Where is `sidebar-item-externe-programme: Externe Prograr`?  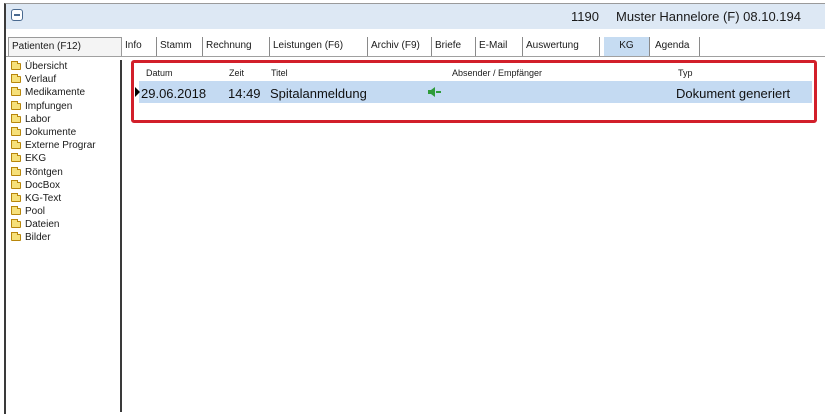
sidebar-item-externe-programme: Externe Prograr is located at coordinates (65, 145).